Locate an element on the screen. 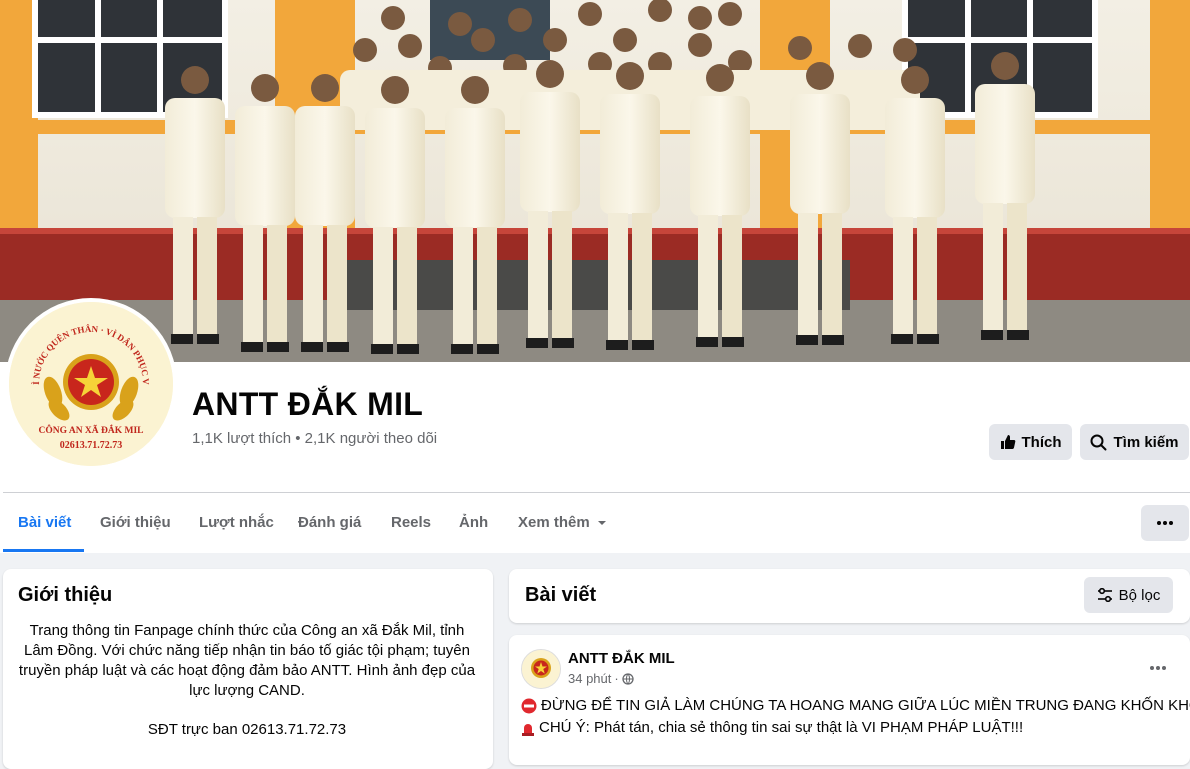  more-options-button is located at coordinates (1165, 523).